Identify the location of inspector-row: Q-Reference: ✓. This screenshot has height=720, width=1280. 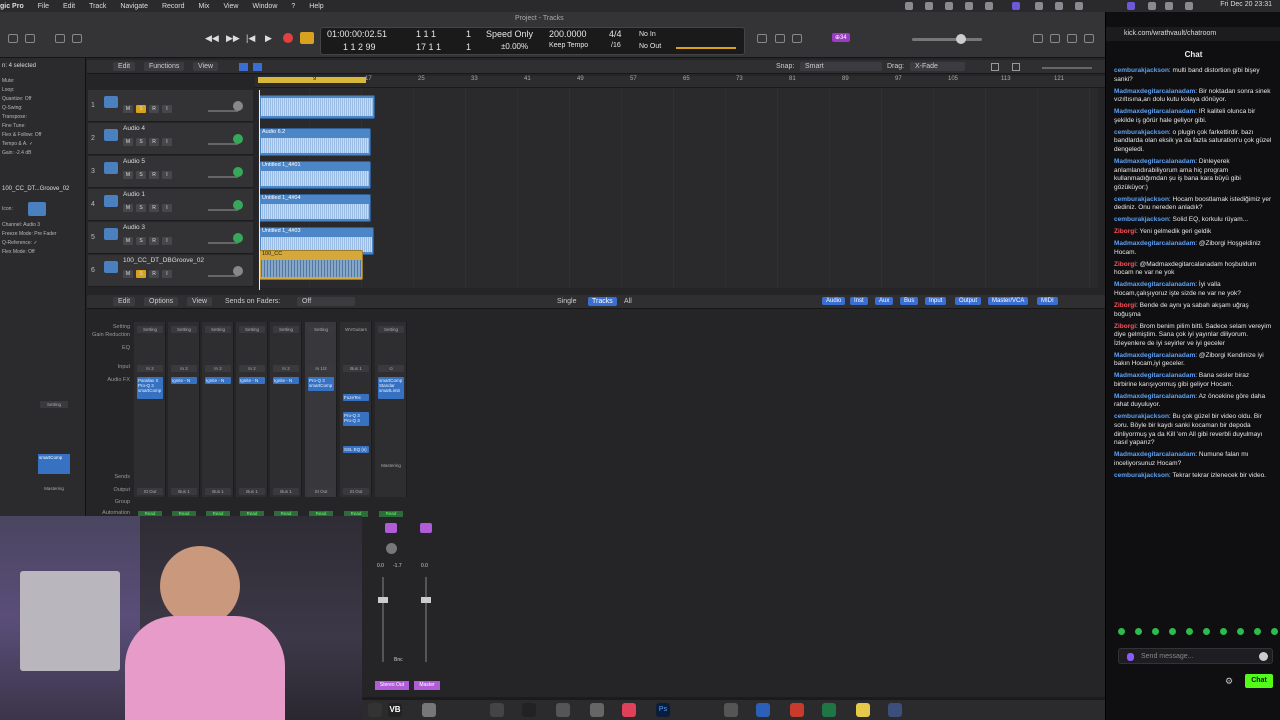
(20, 243).